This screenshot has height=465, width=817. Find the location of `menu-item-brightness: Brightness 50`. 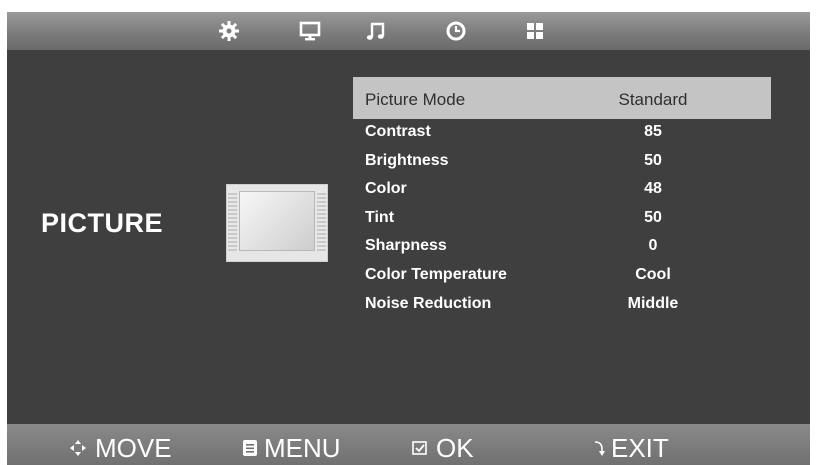

menu-item-brightness: Brightness 50 is located at coordinates (562, 162).